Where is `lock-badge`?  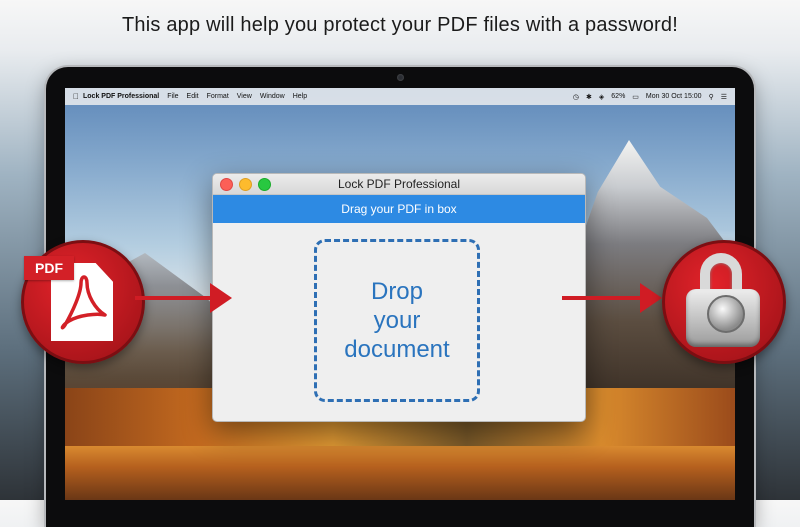
lock-badge is located at coordinates (724, 302).